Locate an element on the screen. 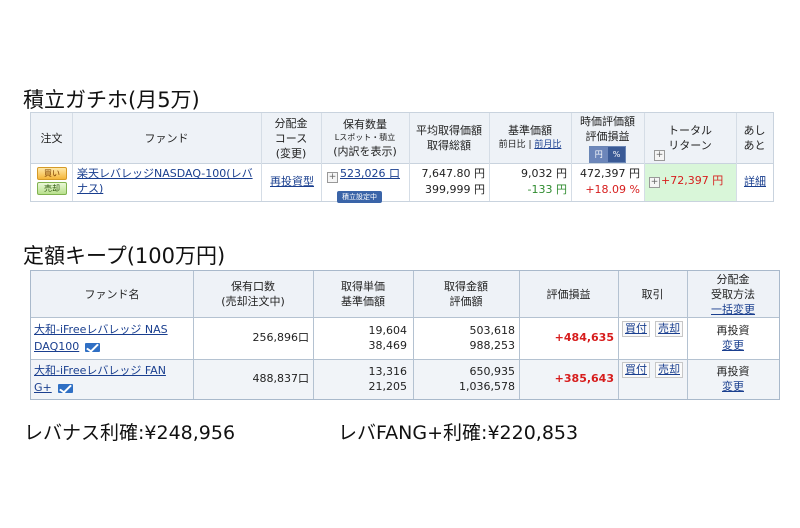 This screenshot has width=800, height=528. header-unit-price: 取得単価 基準価額 is located at coordinates (363, 294).